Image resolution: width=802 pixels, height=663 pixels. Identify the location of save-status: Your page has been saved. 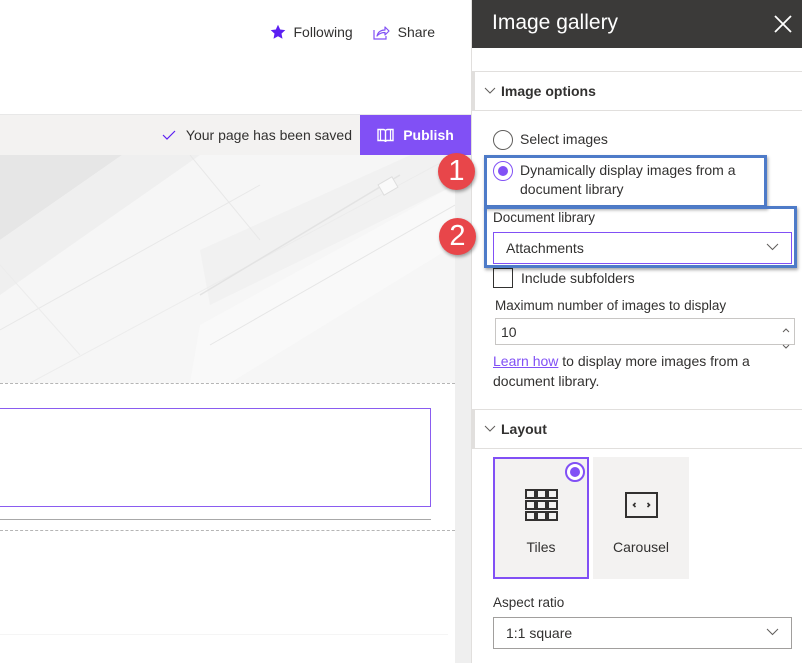
(257, 135).